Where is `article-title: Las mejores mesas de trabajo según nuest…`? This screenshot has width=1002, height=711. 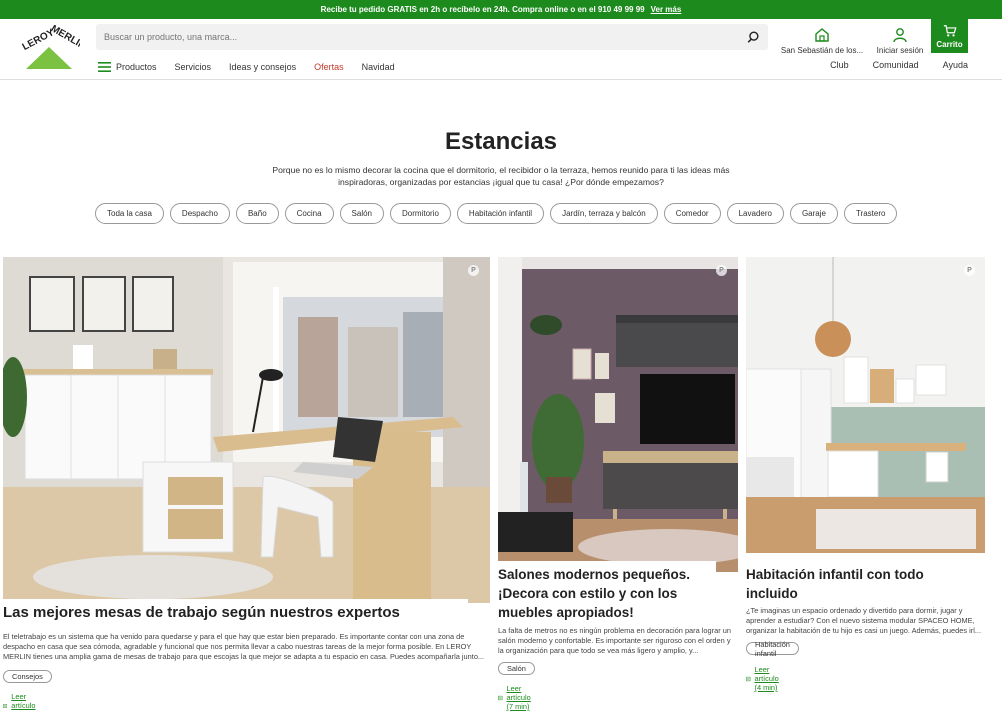
article-title: Las mejores mesas de trabajo según nuest… is located at coordinates (234, 611).